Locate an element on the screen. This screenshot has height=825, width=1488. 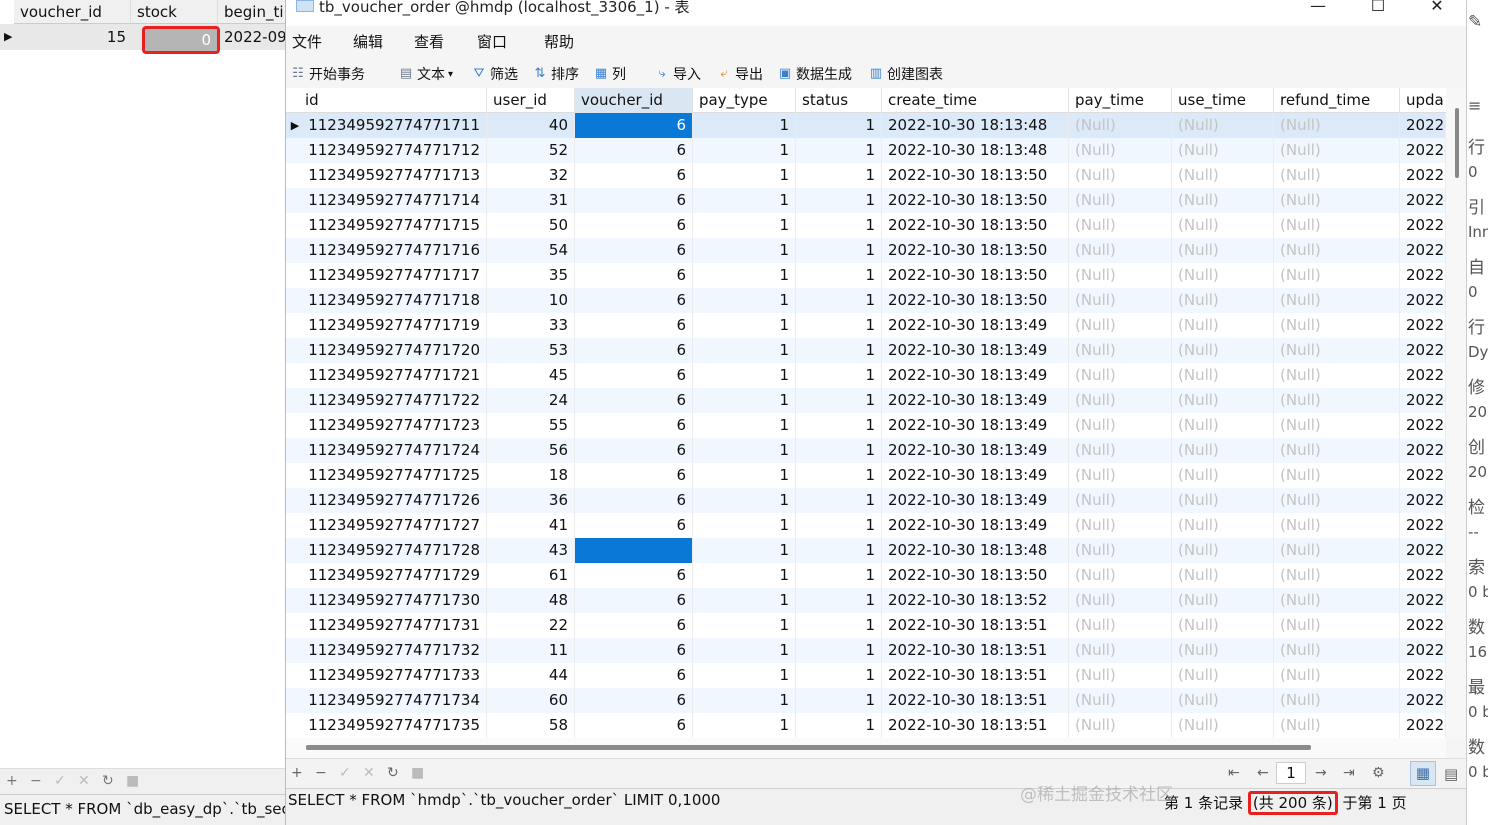
cell-user-id: 60 is located at coordinates (531, 700).